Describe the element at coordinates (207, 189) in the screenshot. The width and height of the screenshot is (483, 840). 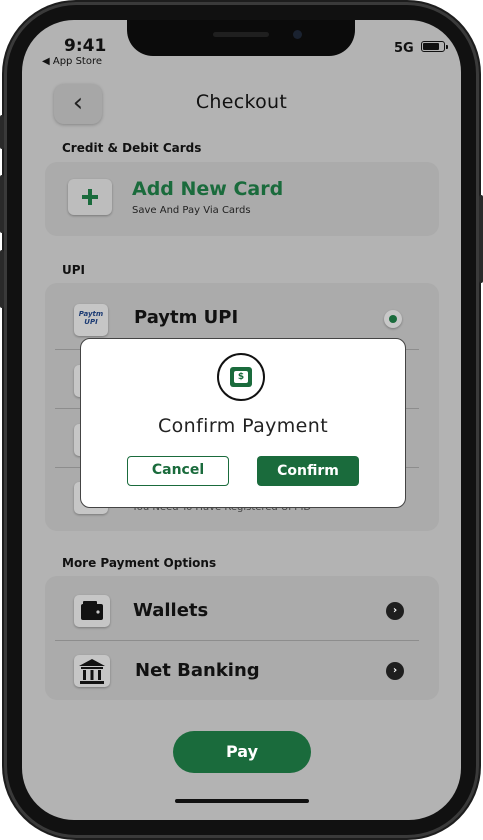
I see `add-card-title: Add New Card` at that location.